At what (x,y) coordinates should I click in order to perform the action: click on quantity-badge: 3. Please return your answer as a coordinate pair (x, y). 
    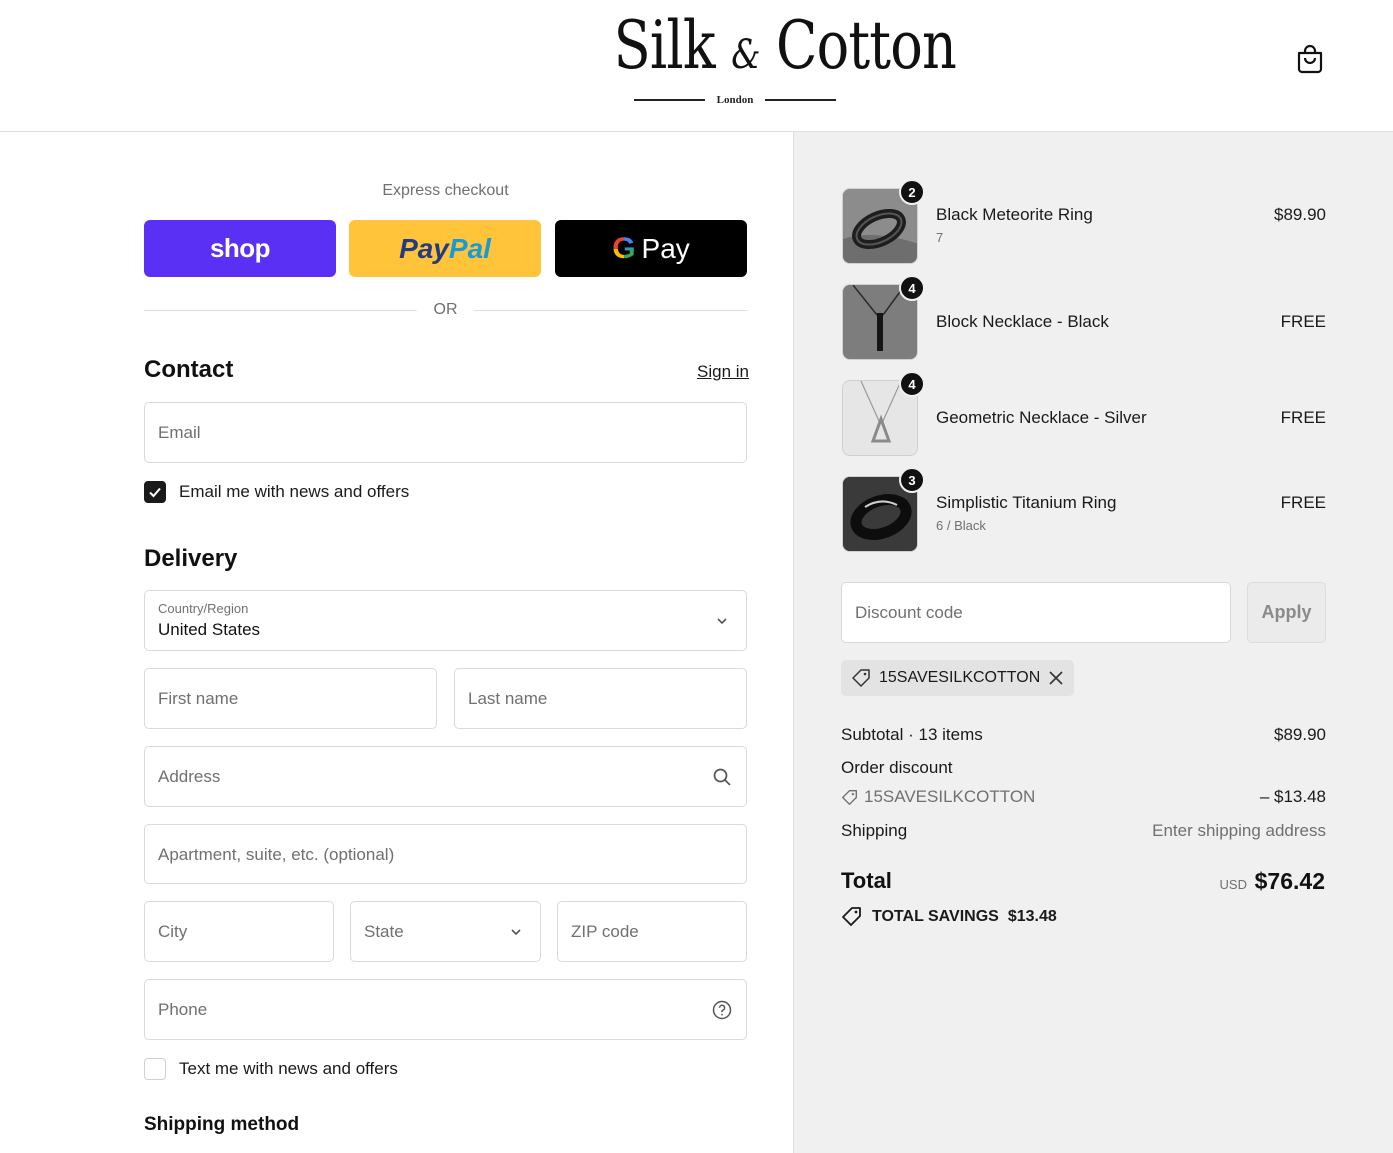
    Looking at the image, I should click on (912, 480).